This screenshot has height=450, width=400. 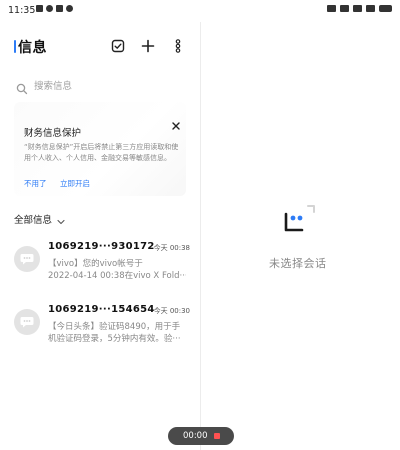 What do you see at coordinates (302, 220) in the screenshot?
I see `empty-conversation-icon` at bounding box center [302, 220].